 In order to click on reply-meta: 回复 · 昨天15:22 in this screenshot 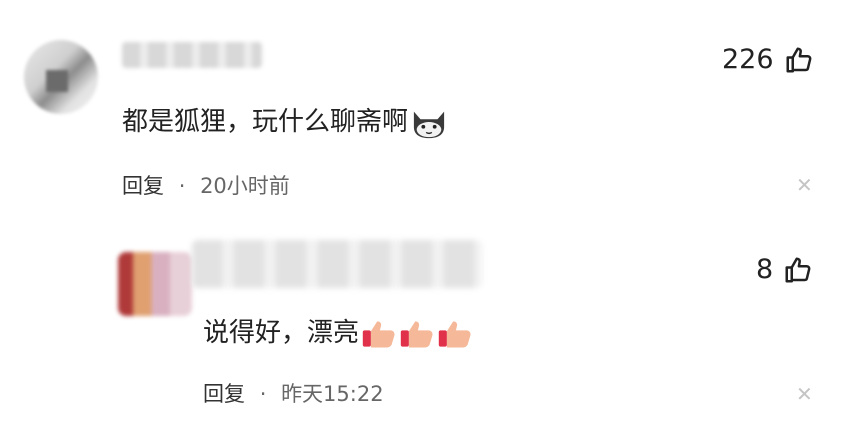, I will do `click(293, 393)`.